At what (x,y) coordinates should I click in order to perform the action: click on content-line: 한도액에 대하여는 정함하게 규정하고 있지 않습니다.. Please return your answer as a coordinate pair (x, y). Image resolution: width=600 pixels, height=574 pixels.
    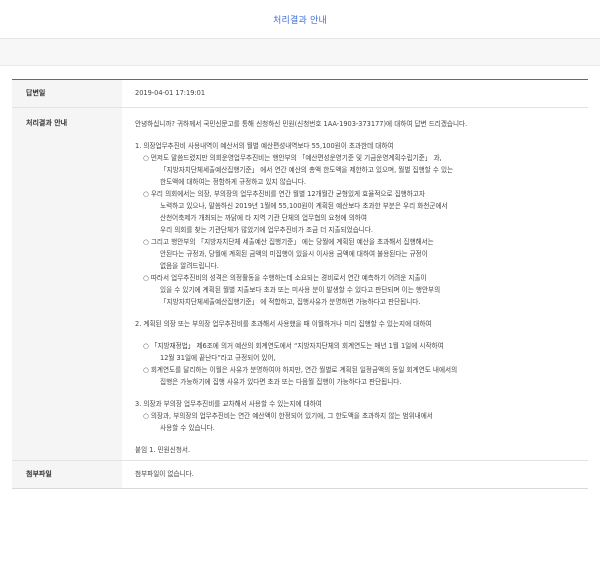
    Looking at the image, I should click on (233, 182).